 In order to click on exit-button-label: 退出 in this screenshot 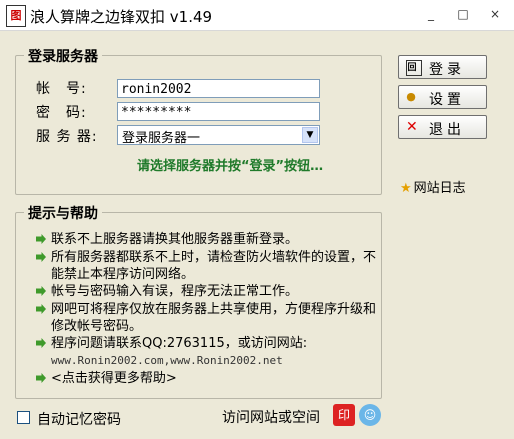, I will do `click(447, 130)`.